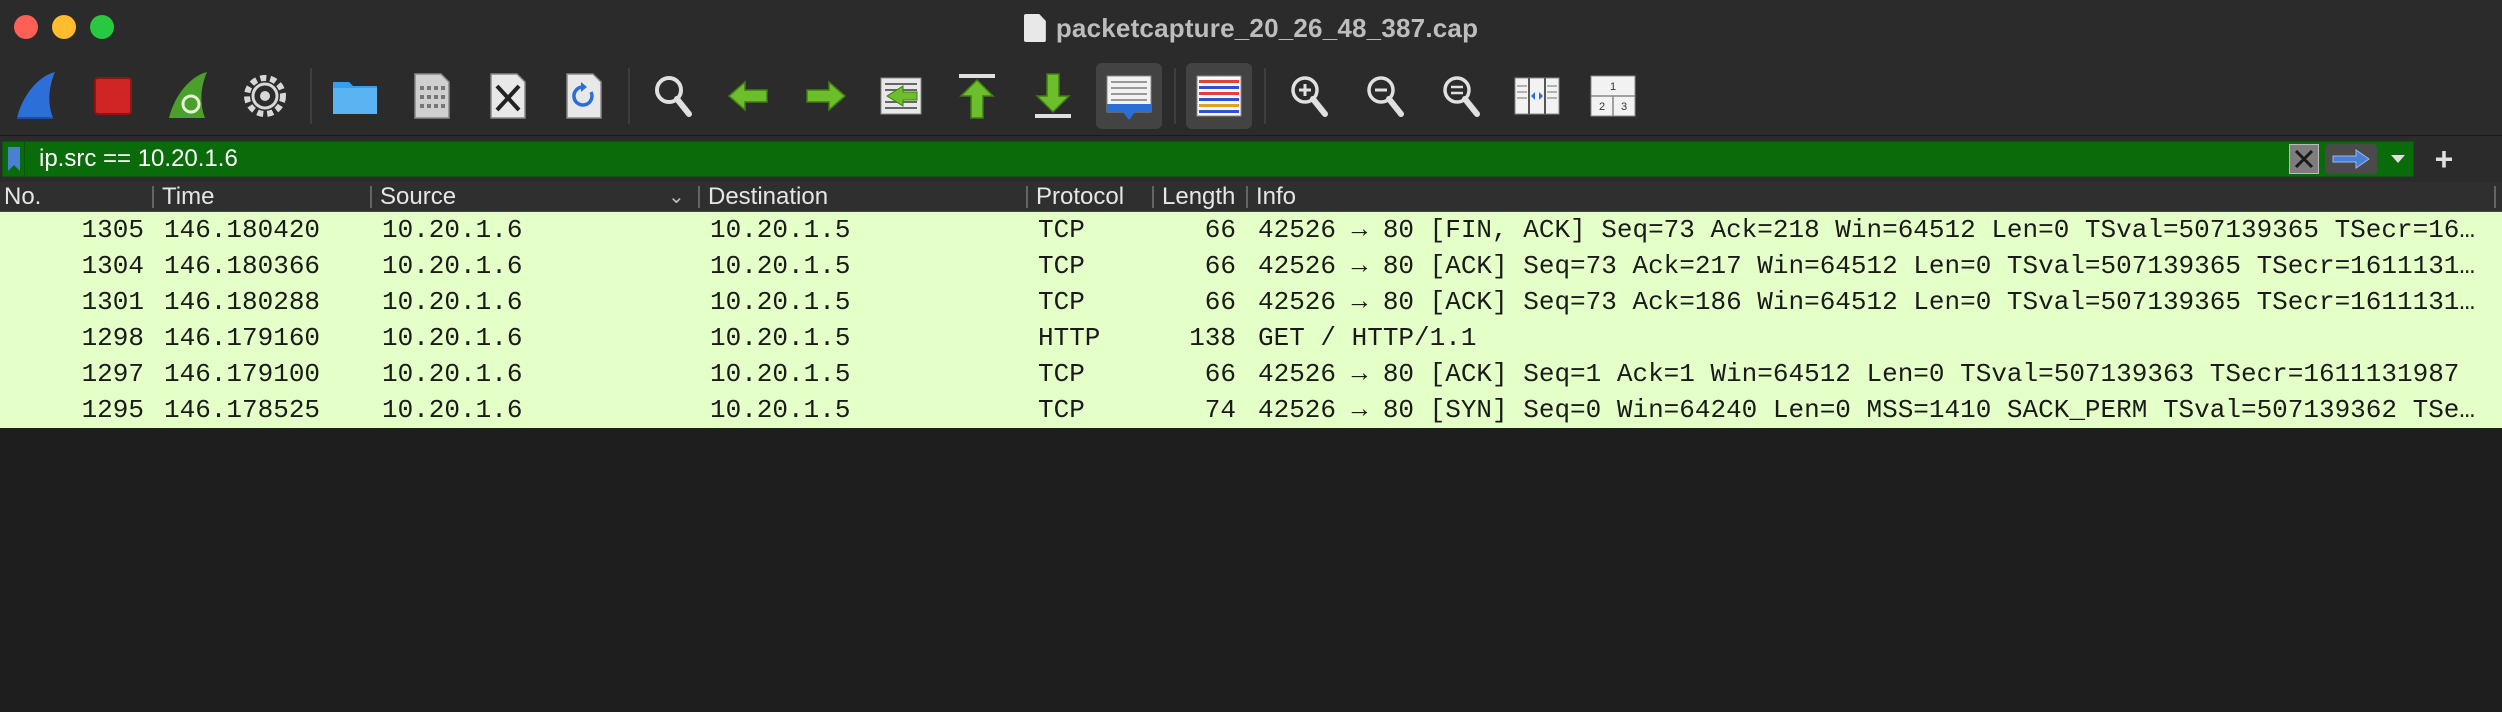 This screenshot has width=2502, height=712. I want to click on column-header-no: No., so click(74, 197).